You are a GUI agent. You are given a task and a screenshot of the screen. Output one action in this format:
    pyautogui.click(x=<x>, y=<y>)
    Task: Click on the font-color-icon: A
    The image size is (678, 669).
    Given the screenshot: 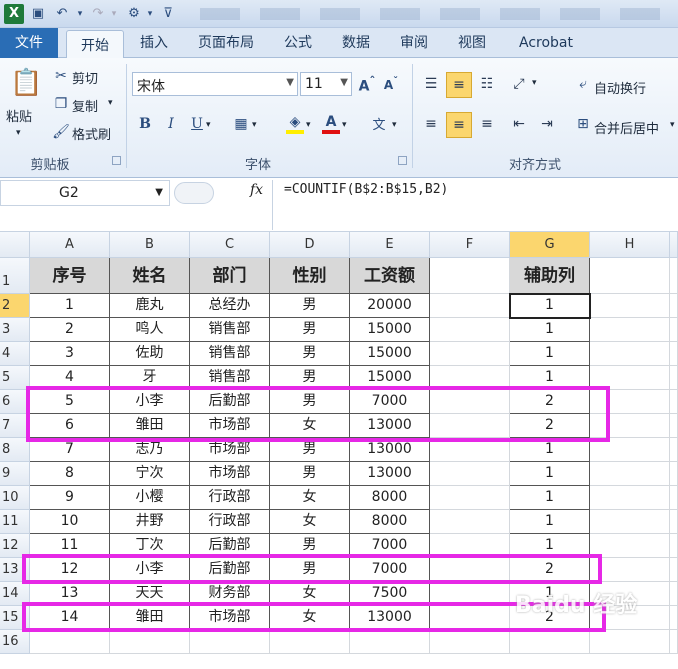 What is the action you would take?
    pyautogui.click(x=331, y=124)
    